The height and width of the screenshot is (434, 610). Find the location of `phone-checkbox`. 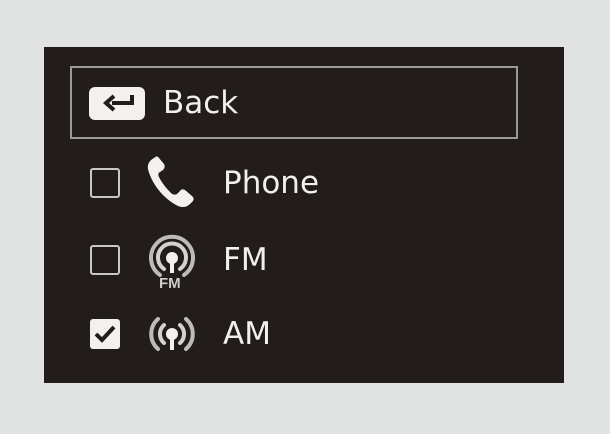

phone-checkbox is located at coordinates (105, 183).